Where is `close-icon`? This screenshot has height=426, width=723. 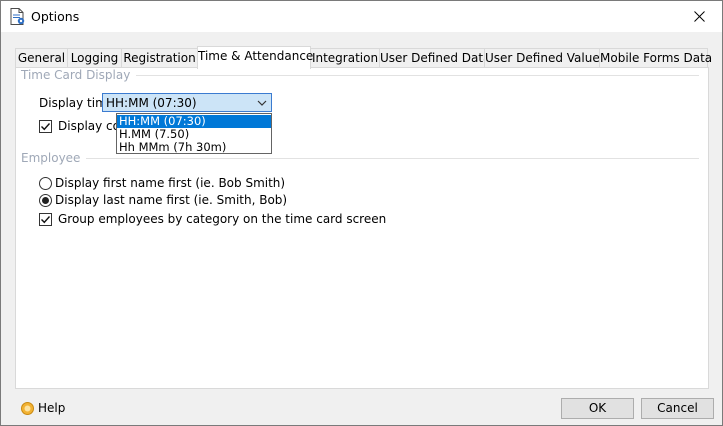 close-icon is located at coordinates (699, 16).